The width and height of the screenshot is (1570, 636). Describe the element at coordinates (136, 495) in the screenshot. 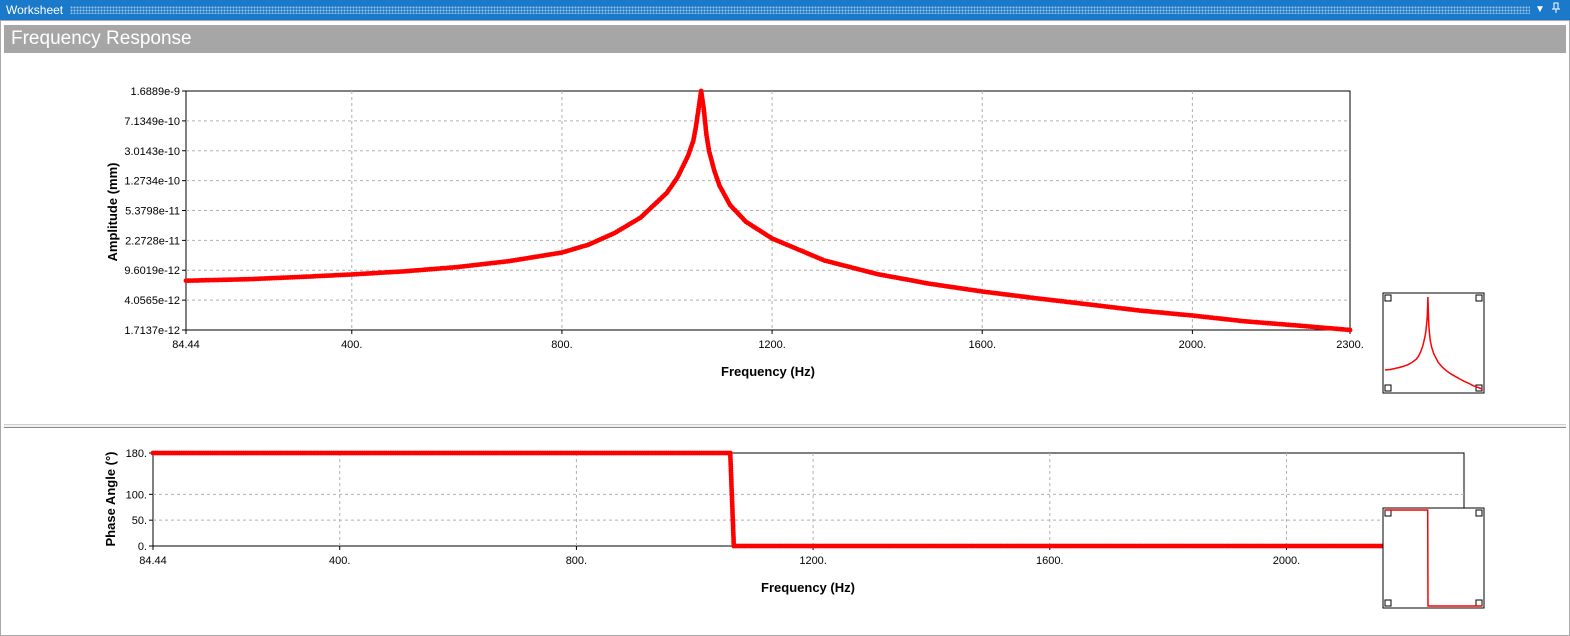

I see `y-tick-label: 100.` at that location.